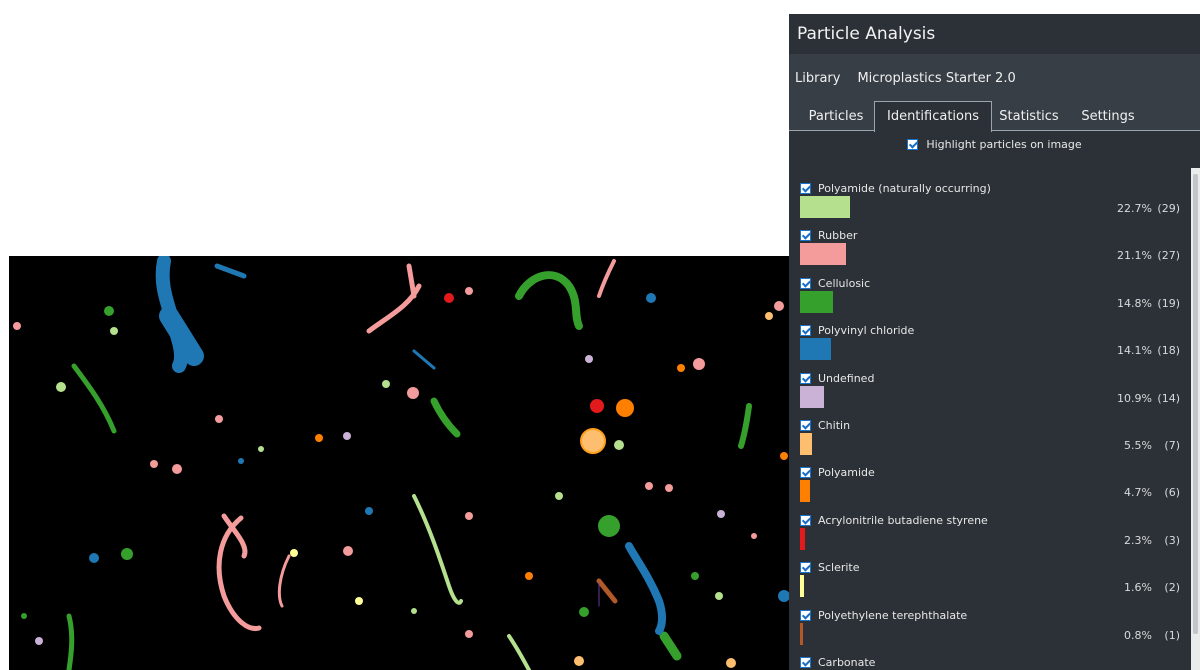 The height and width of the screenshot is (670, 1200). I want to click on identification-item: Rubber 21.1% (27), so click(989, 250).